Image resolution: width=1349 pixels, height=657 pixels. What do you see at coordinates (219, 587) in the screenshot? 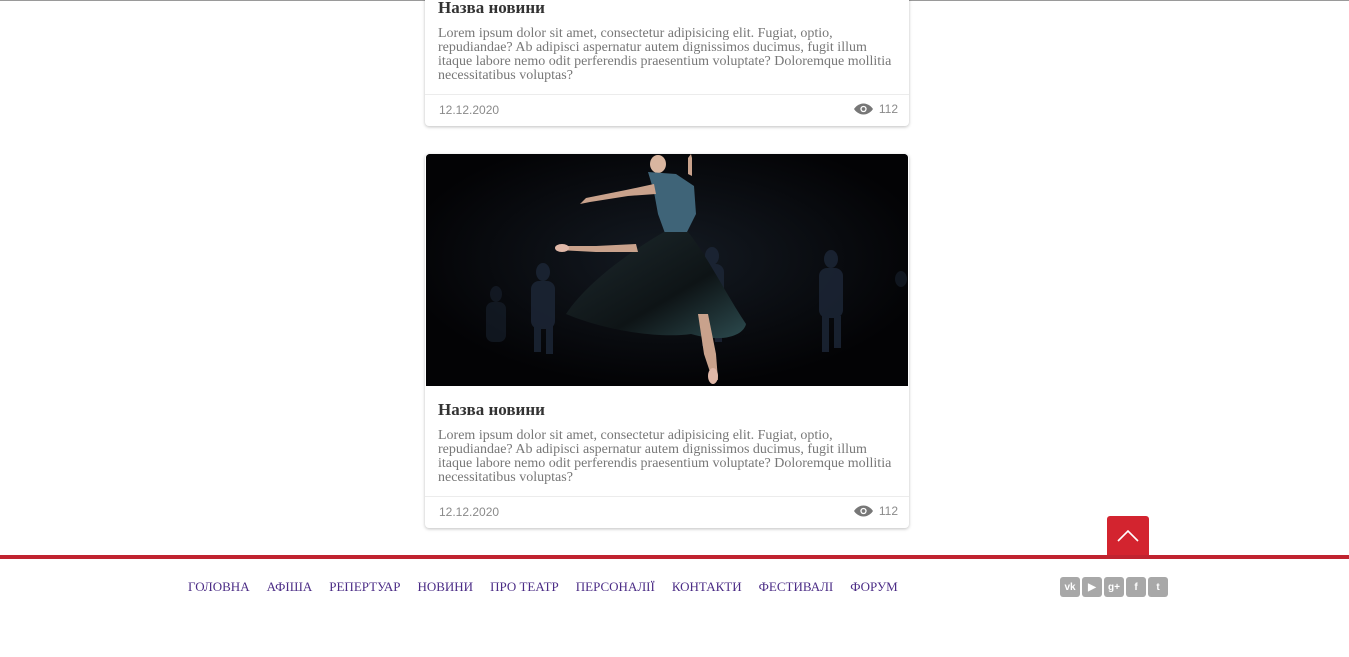
I see `footer-nav-home: ГОЛОВНА` at bounding box center [219, 587].